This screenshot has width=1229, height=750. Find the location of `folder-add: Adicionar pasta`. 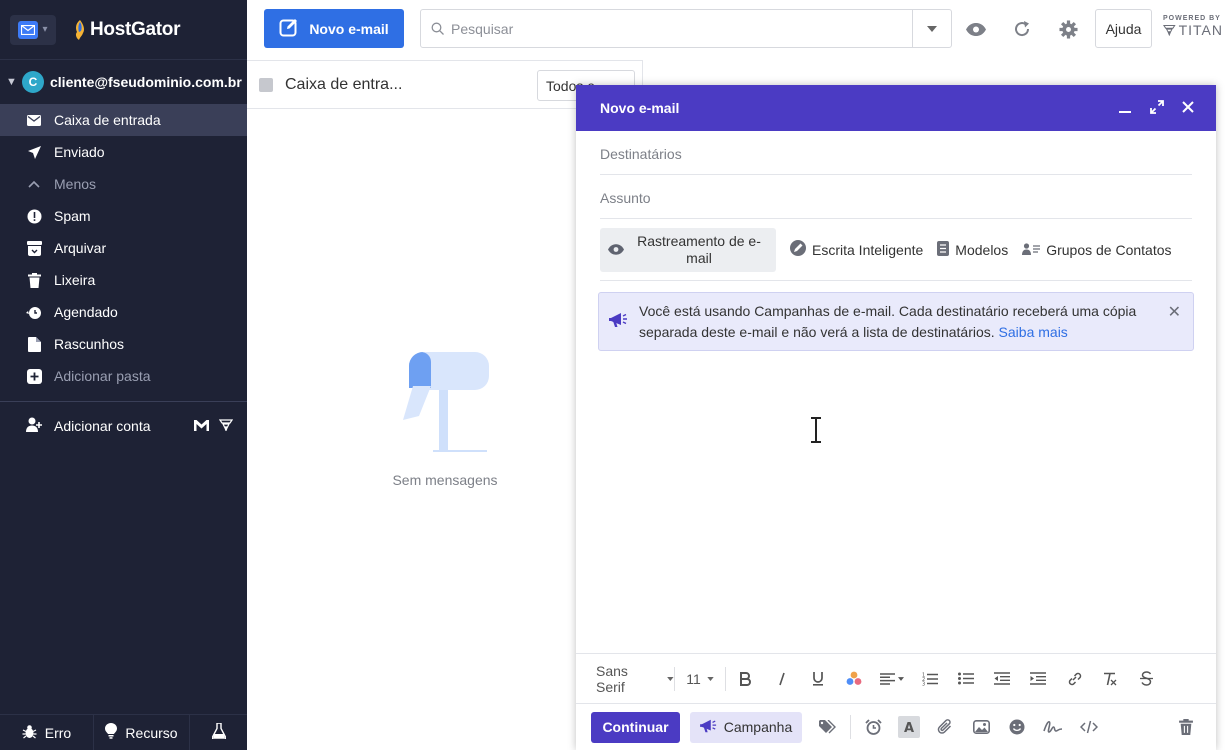

folder-add: Adicionar pasta is located at coordinates (123, 376).